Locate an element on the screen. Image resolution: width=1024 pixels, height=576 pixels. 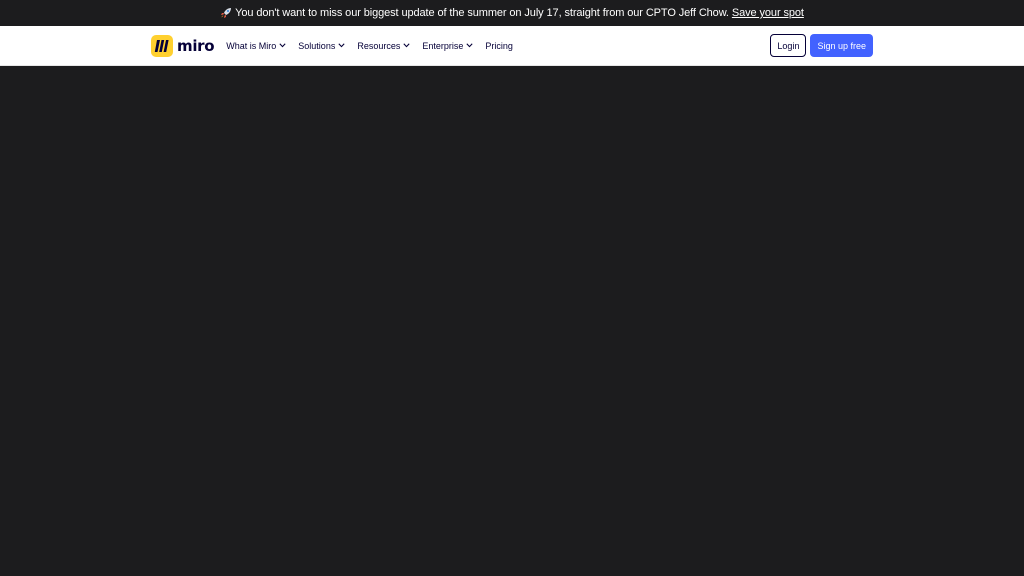
menu-item-resources: Resources is located at coordinates (383, 46).